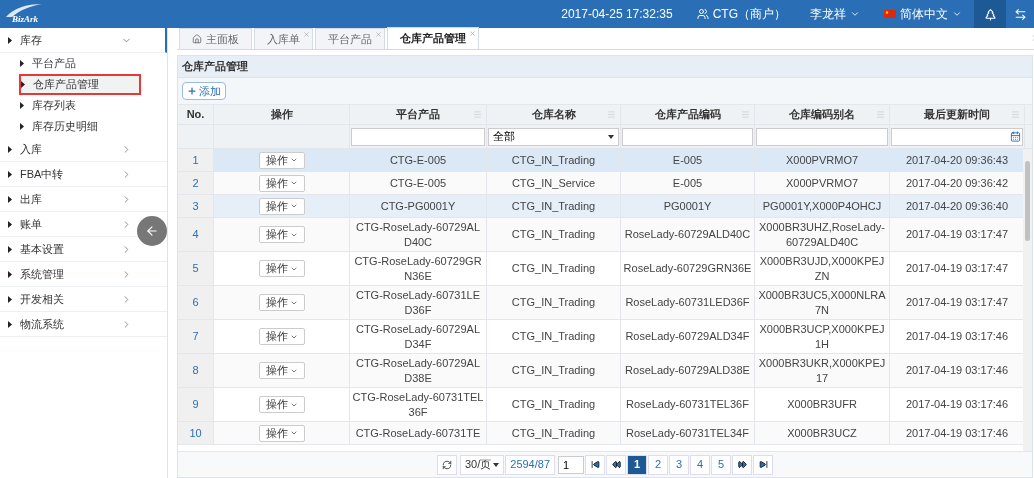 The image size is (1034, 478). What do you see at coordinates (553, 136) in the screenshot?
I see `warehouse-select: 全部` at bounding box center [553, 136].